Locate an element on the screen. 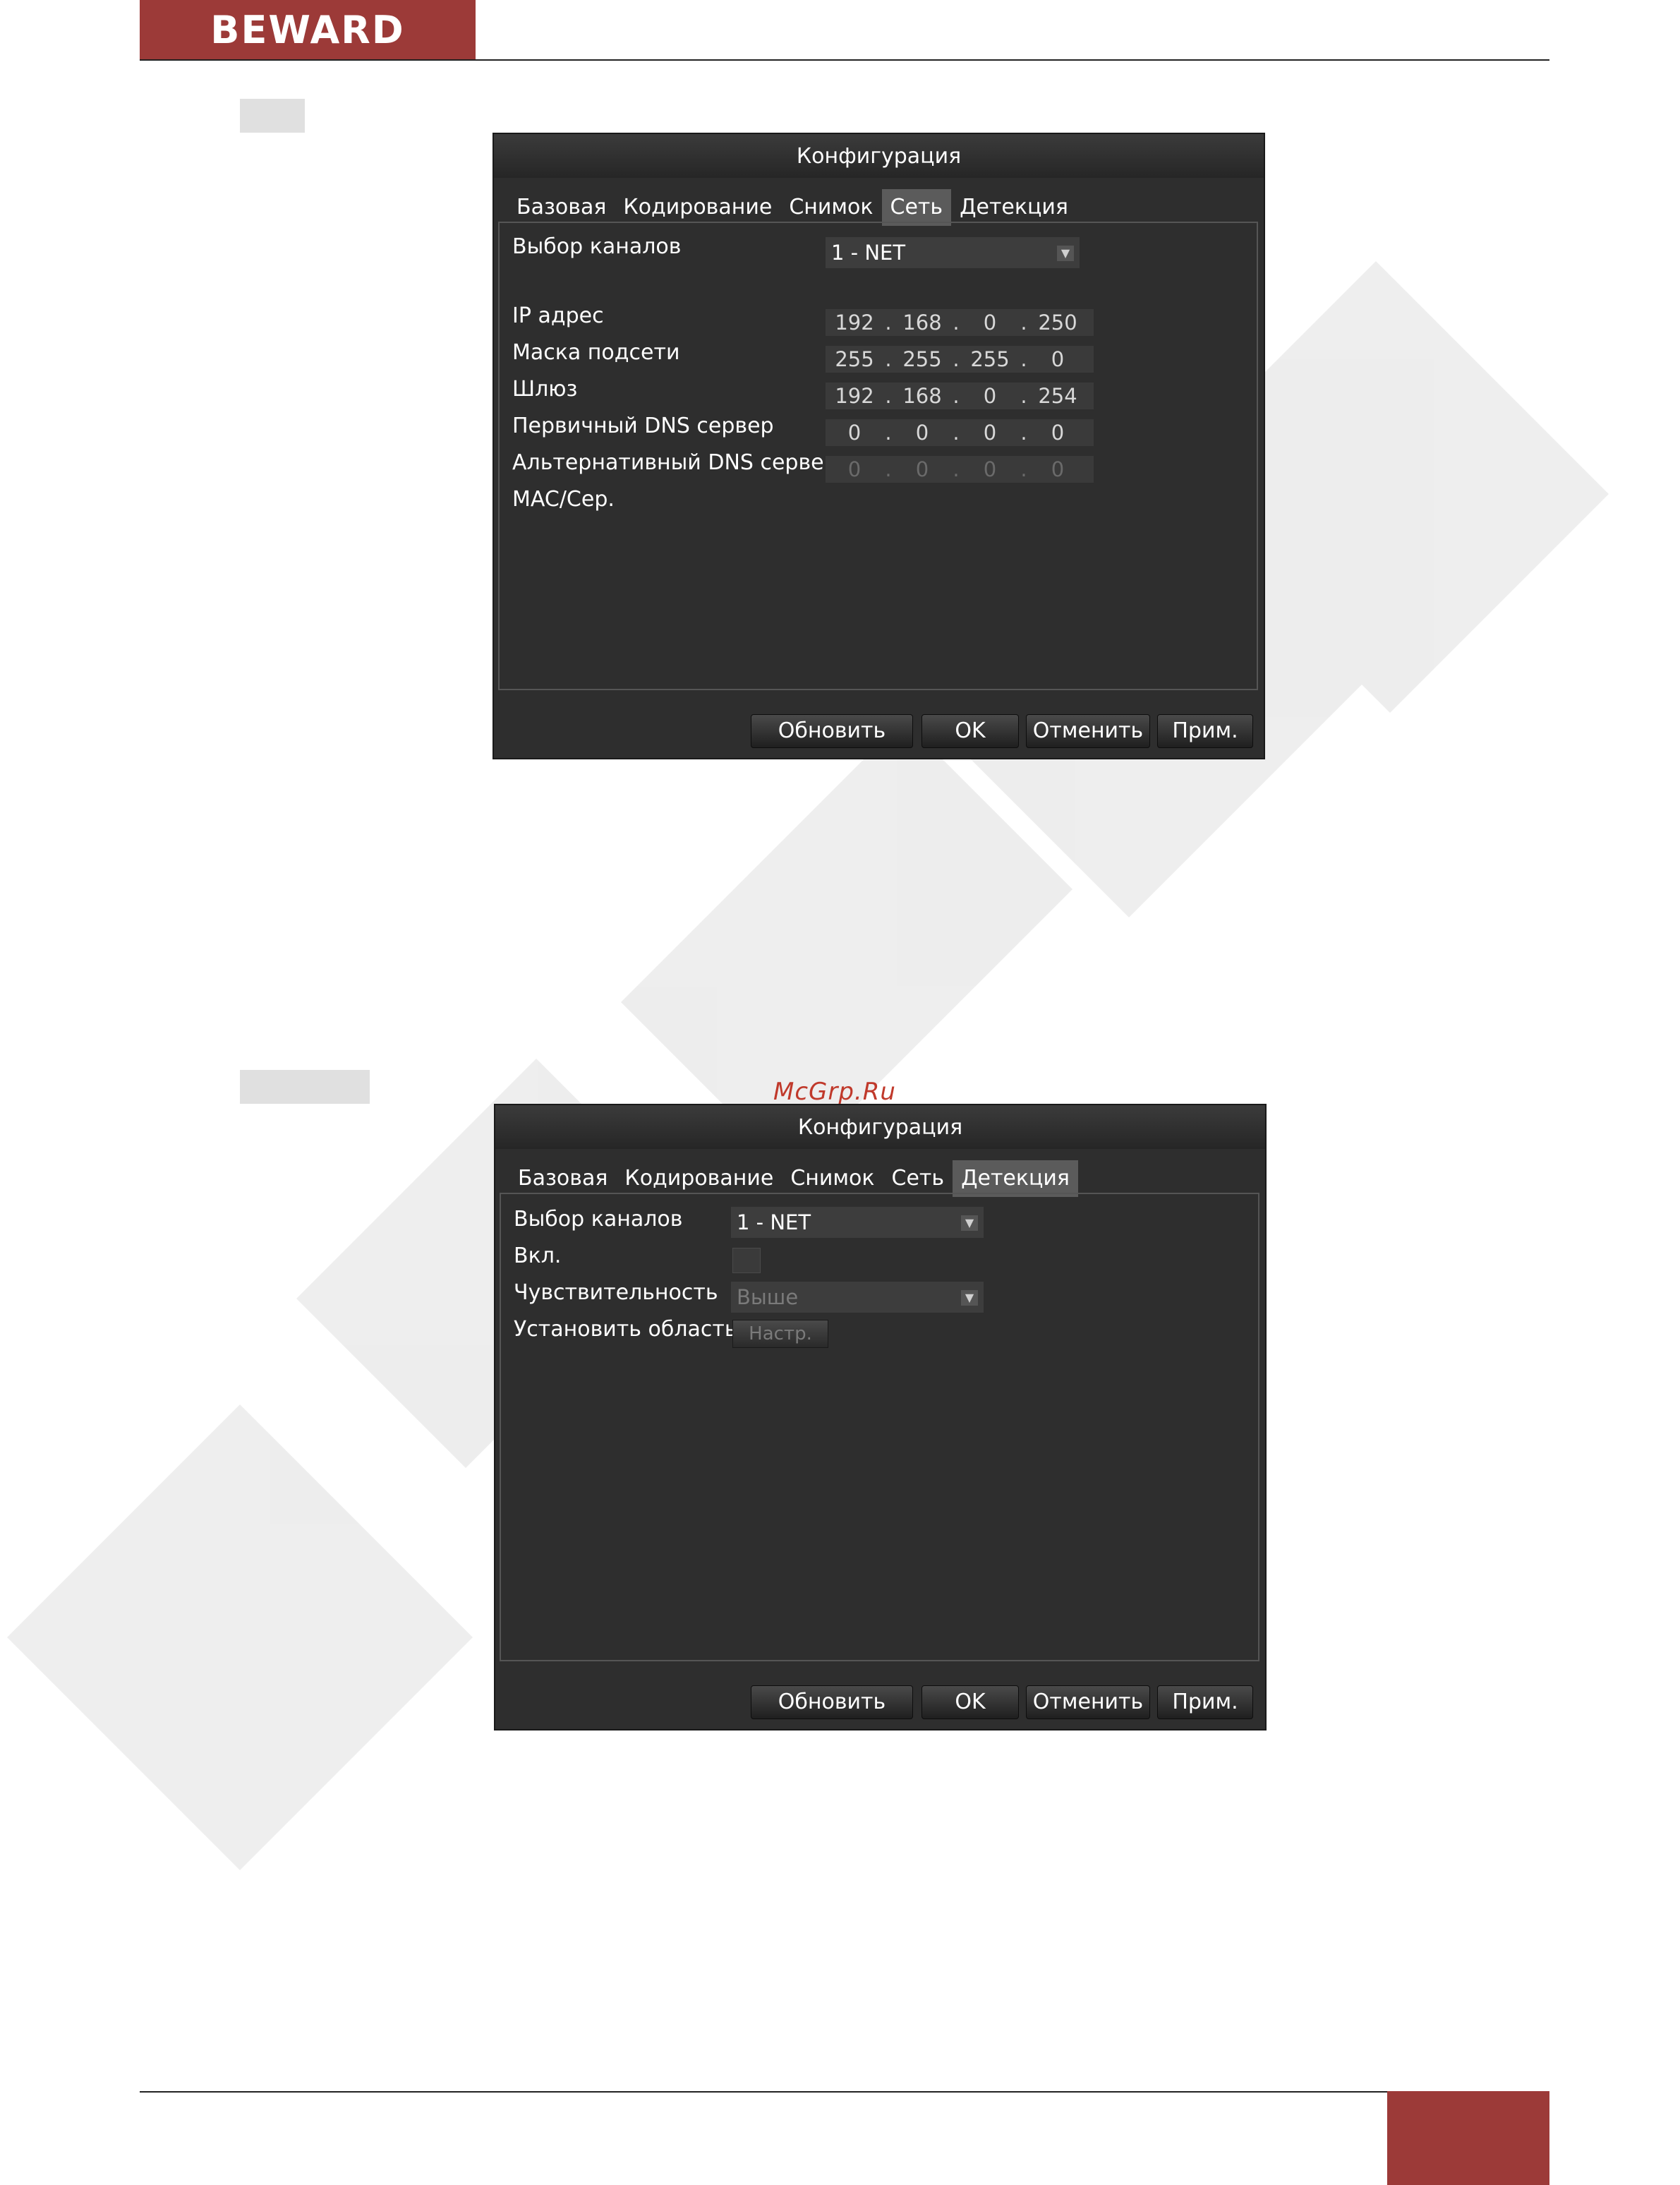 The height and width of the screenshot is (2185, 1680). ip-address-field: 192. 168. 0. 250 is located at coordinates (960, 322).